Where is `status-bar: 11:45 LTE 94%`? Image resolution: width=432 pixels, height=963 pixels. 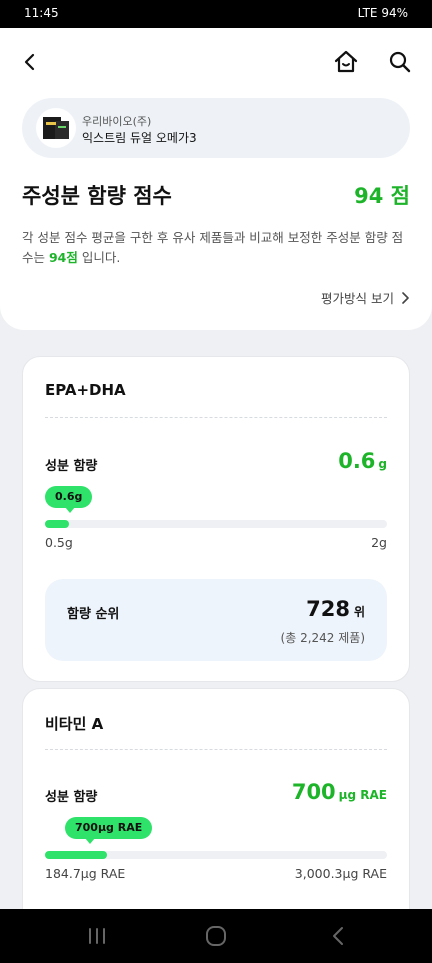 status-bar: 11:45 LTE 94% is located at coordinates (216, 14).